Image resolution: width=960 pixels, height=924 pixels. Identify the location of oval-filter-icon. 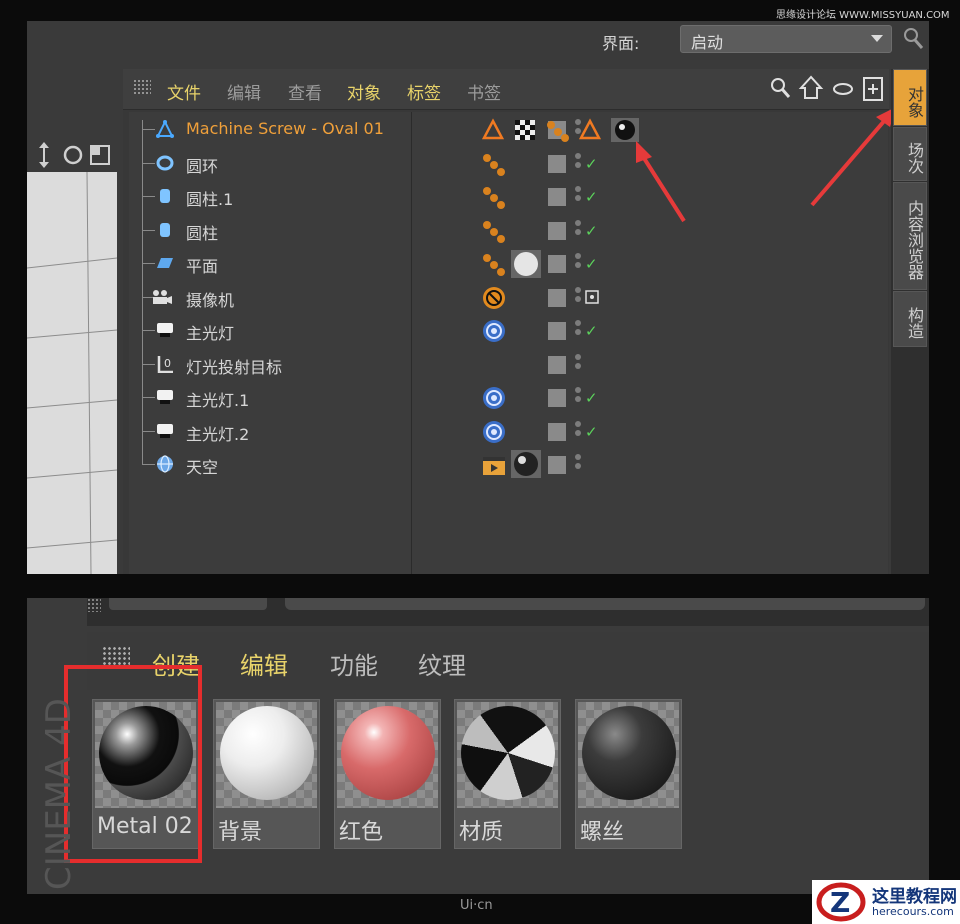
(843, 89).